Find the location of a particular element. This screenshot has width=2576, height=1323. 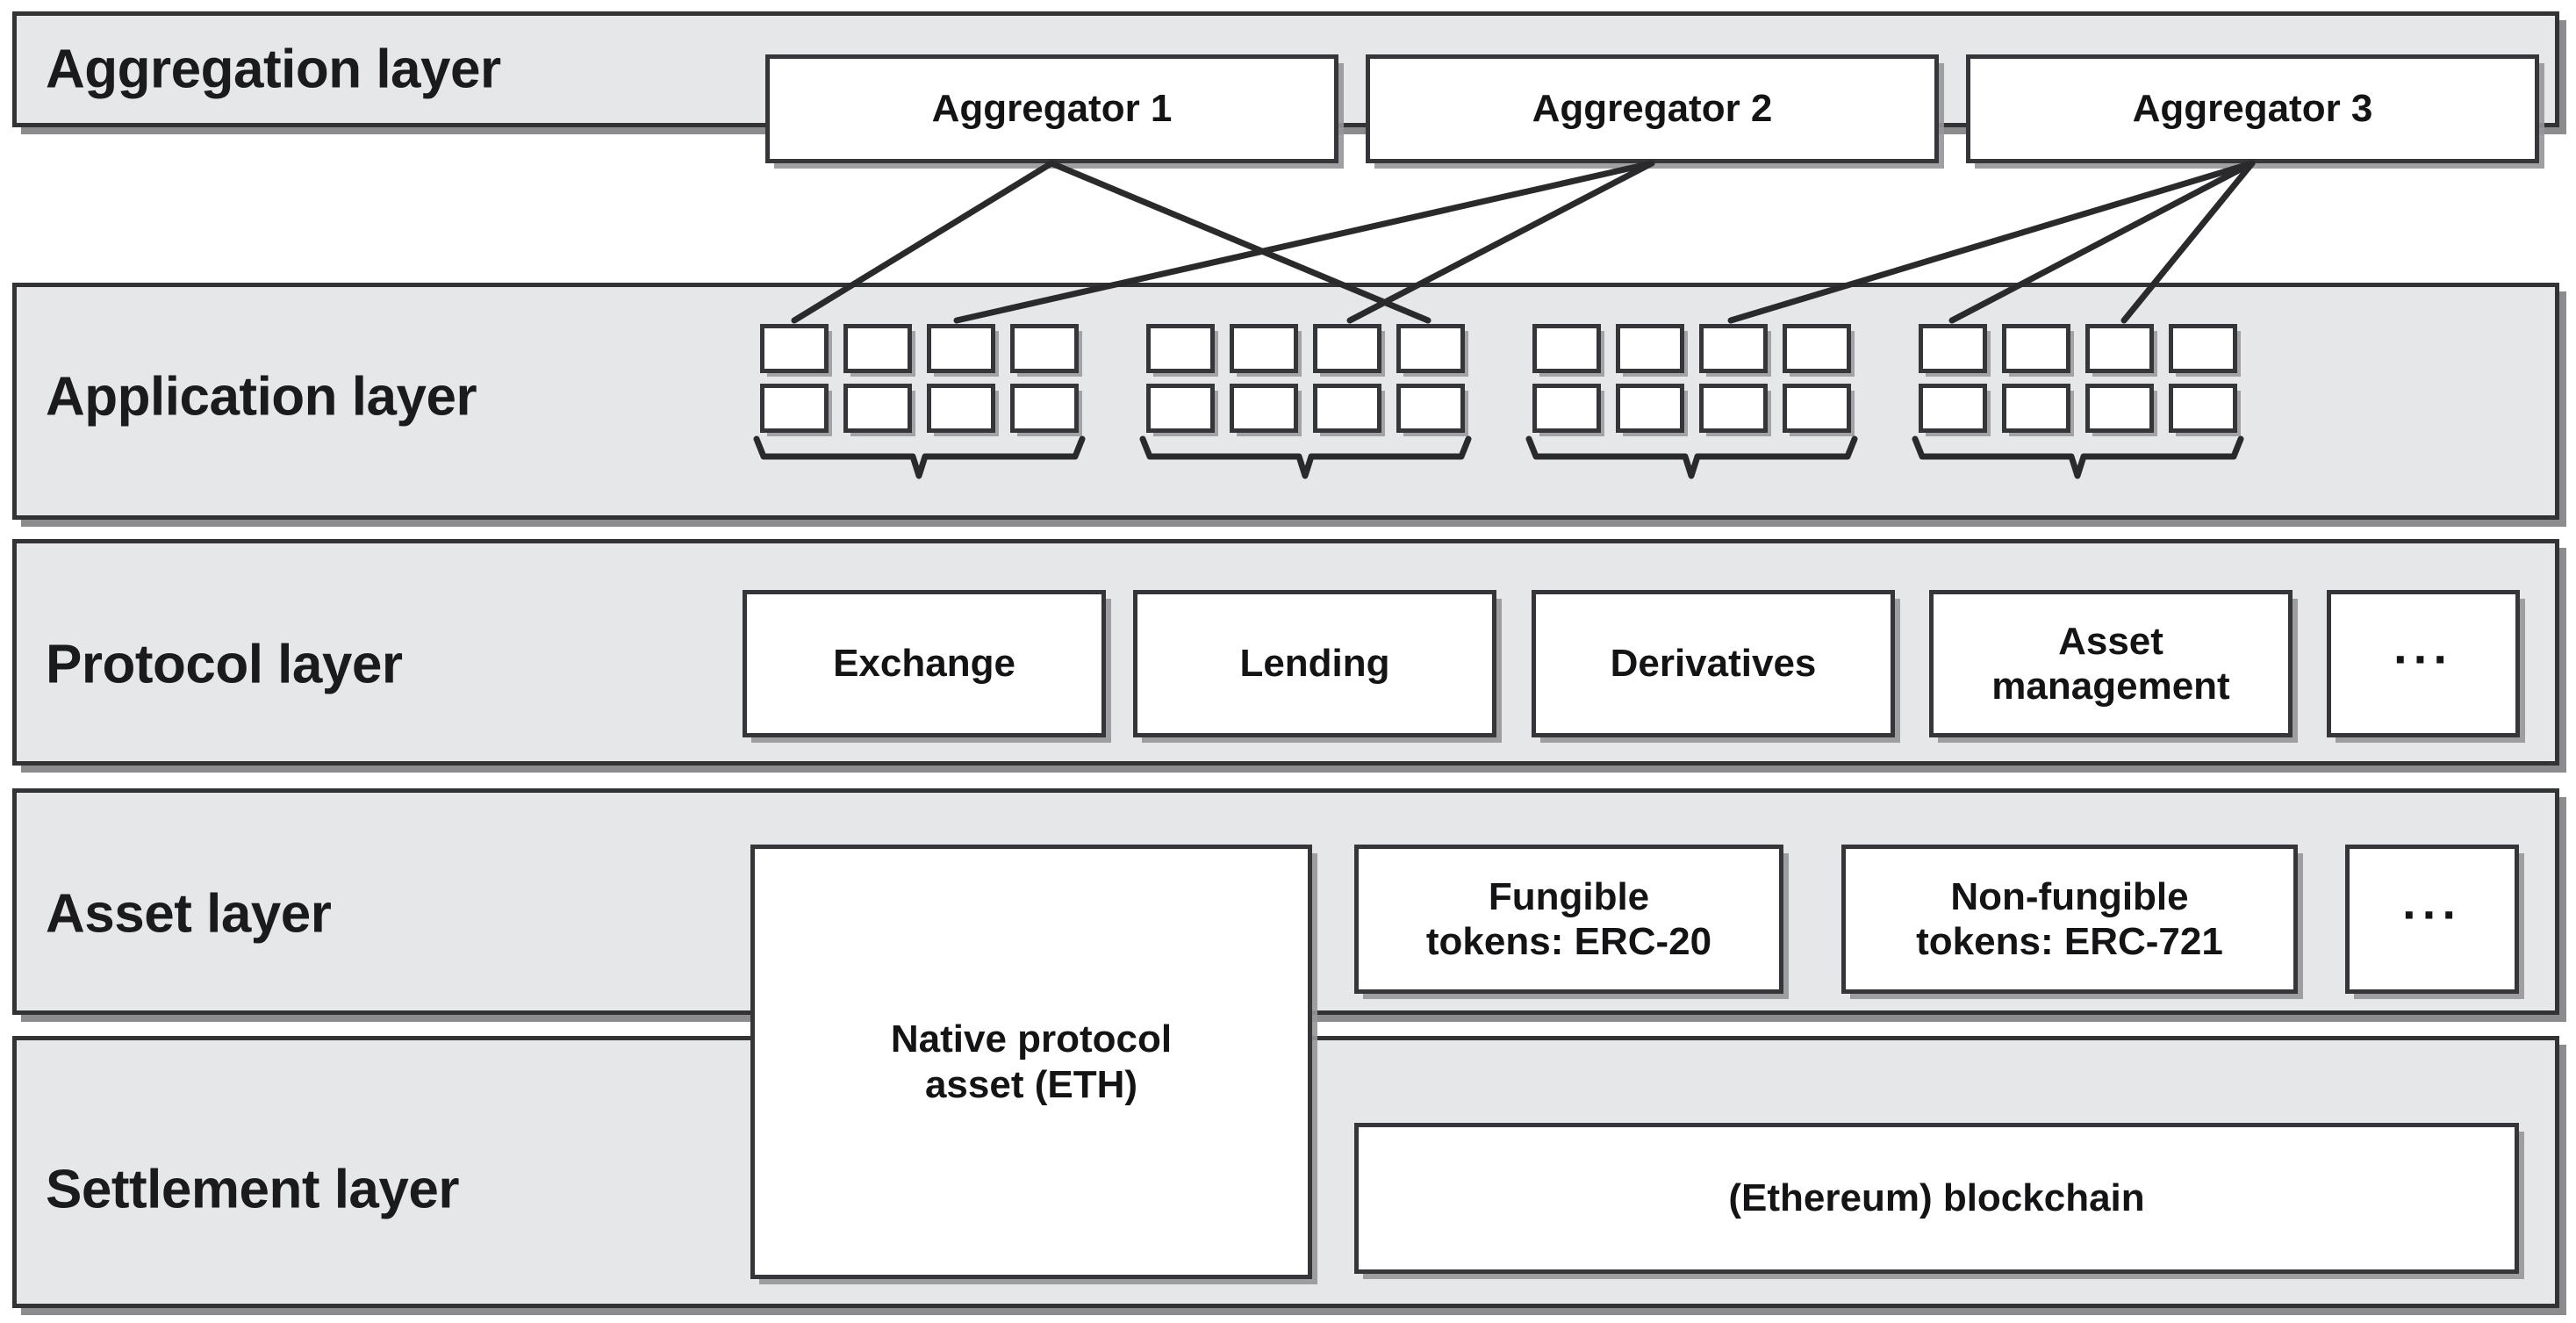

node-aggregator-1: Aggregator 1 is located at coordinates (1051, 109).